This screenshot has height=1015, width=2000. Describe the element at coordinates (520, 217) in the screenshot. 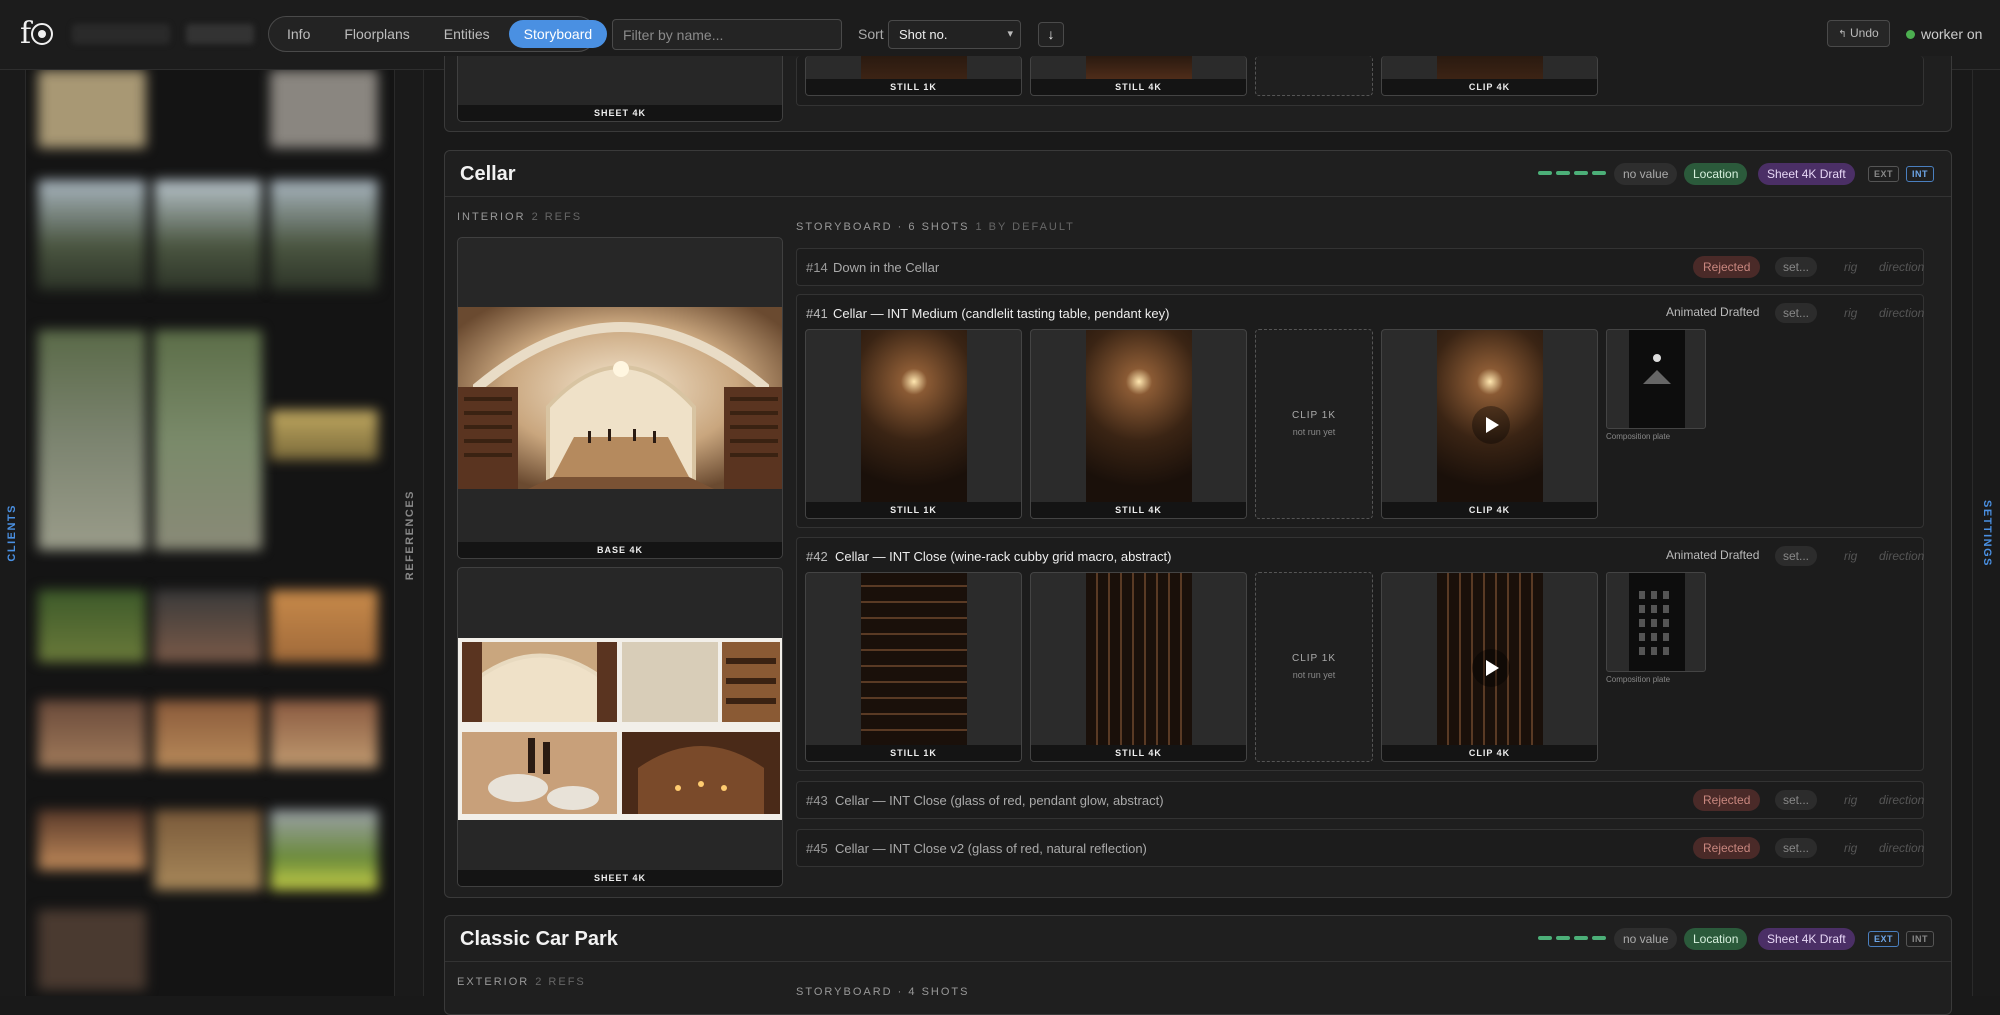

I see `reference-heading: INTERIOR 2 REFS` at that location.